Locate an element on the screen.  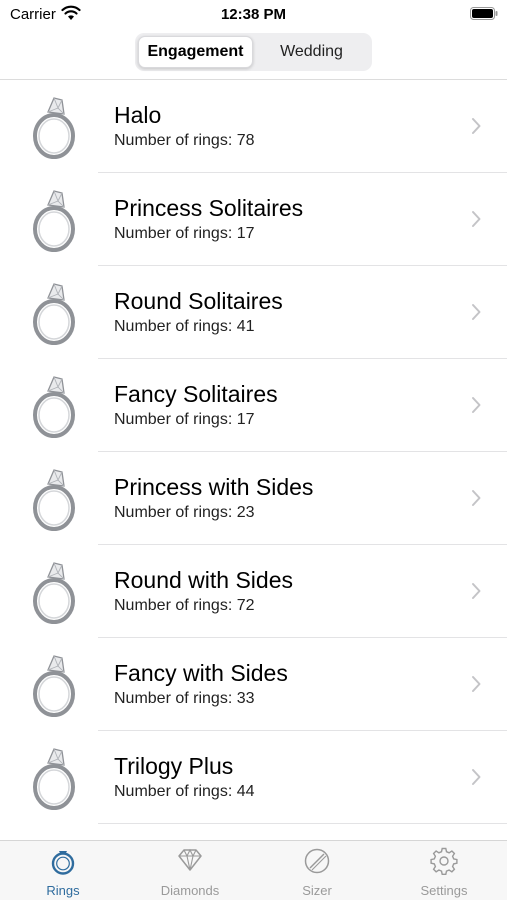
tab-sizer: Sizer is located at coordinates (317, 873).